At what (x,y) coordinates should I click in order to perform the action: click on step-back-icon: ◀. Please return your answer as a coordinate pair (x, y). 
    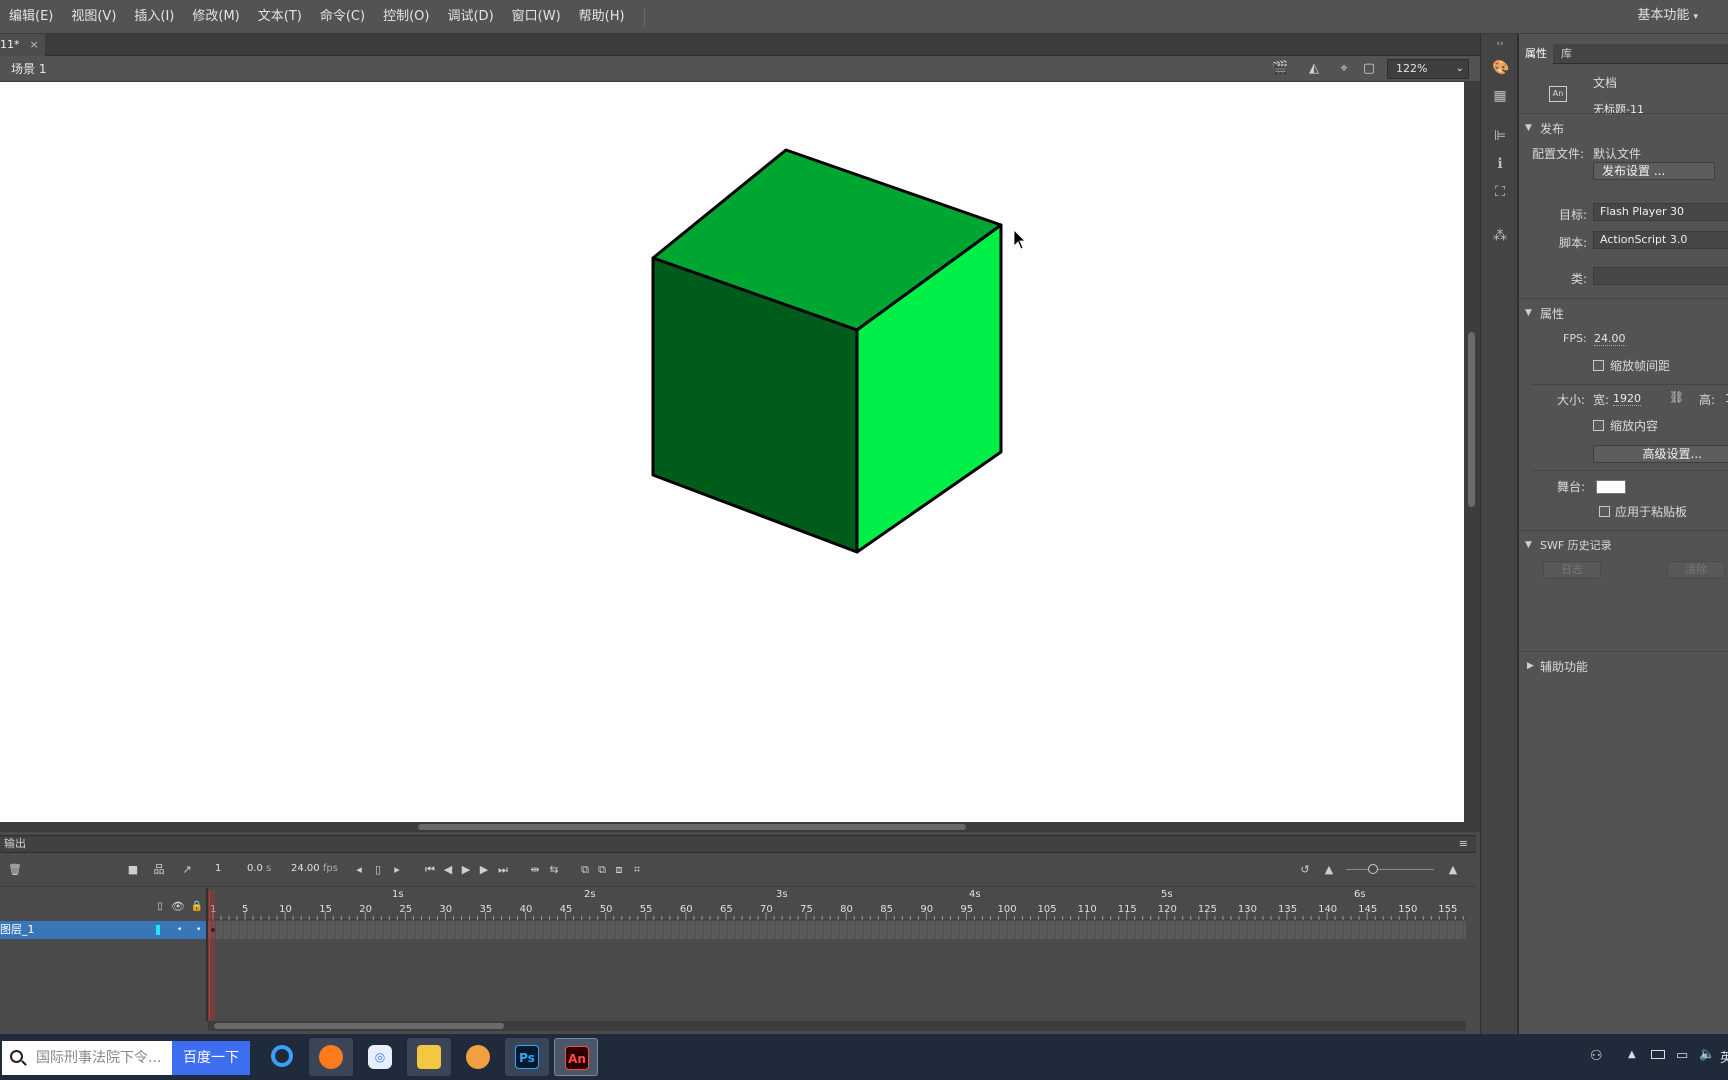
    Looking at the image, I should click on (448, 870).